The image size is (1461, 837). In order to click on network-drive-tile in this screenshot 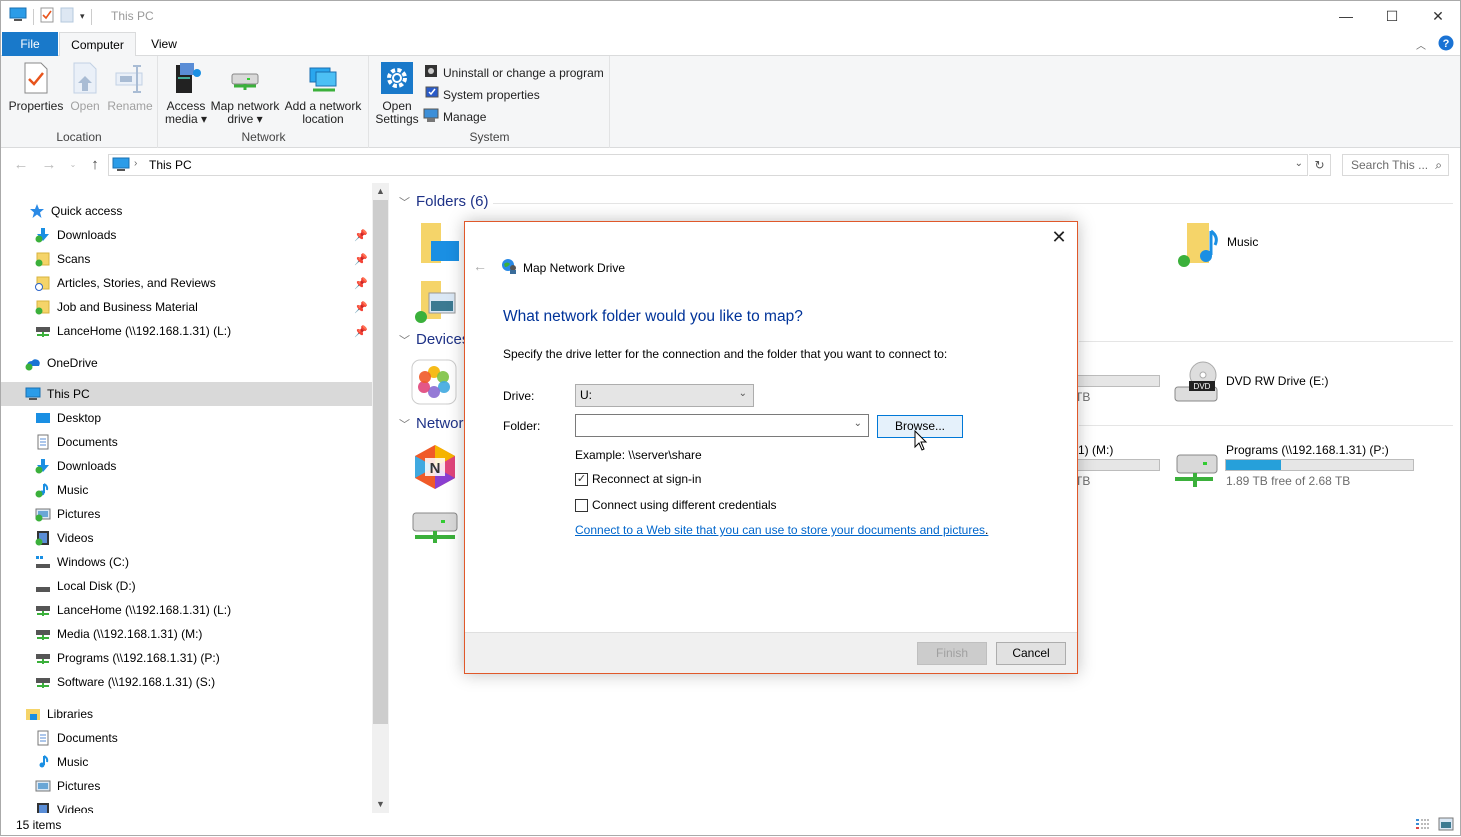, I will do `click(436, 528)`.